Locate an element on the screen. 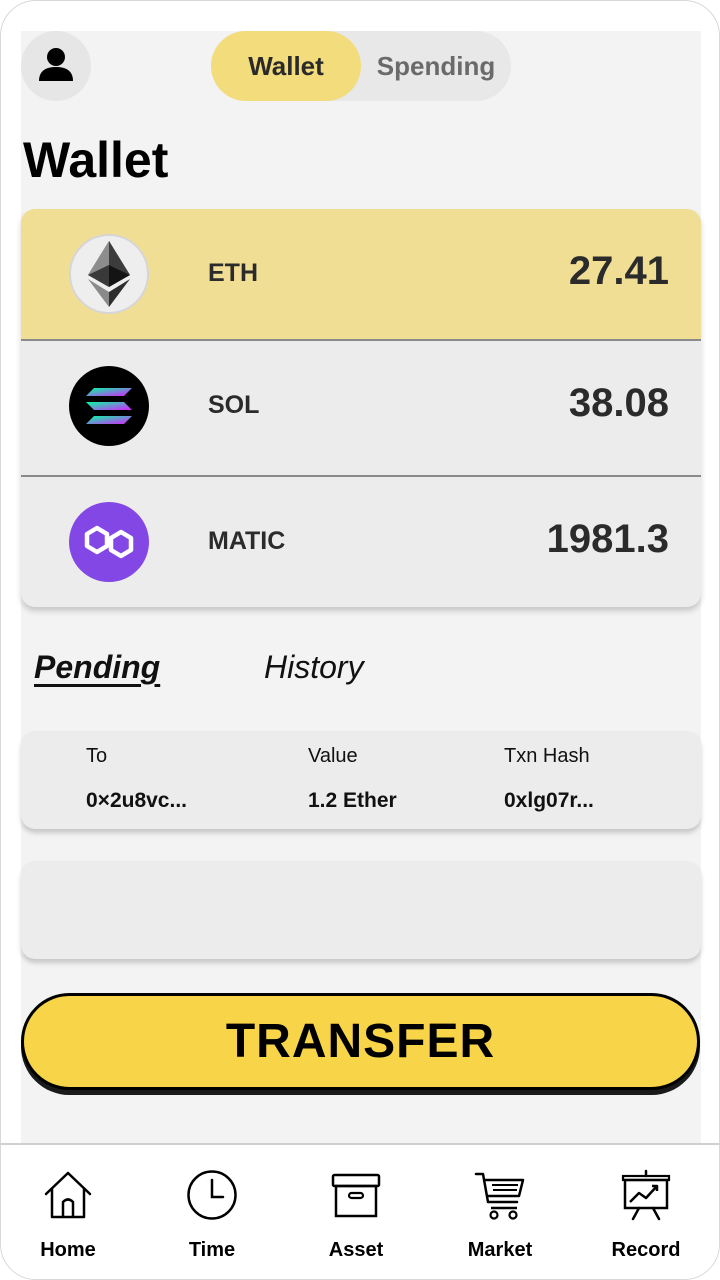 The width and height of the screenshot is (720, 1280). bottom-nav: Home Time Asset Market Record is located at coordinates (360, 1211).